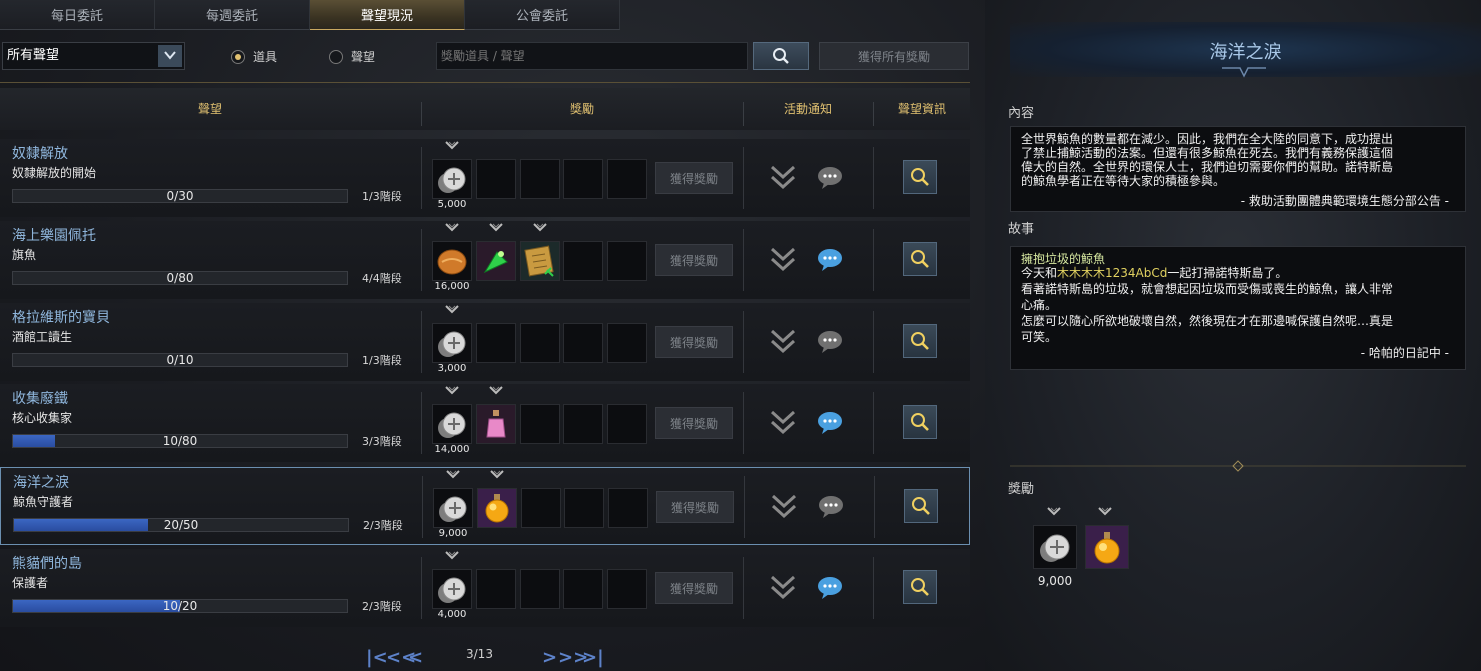  Describe the element at coordinates (496, 424) in the screenshot. I see `pink-potion-icon` at that location.